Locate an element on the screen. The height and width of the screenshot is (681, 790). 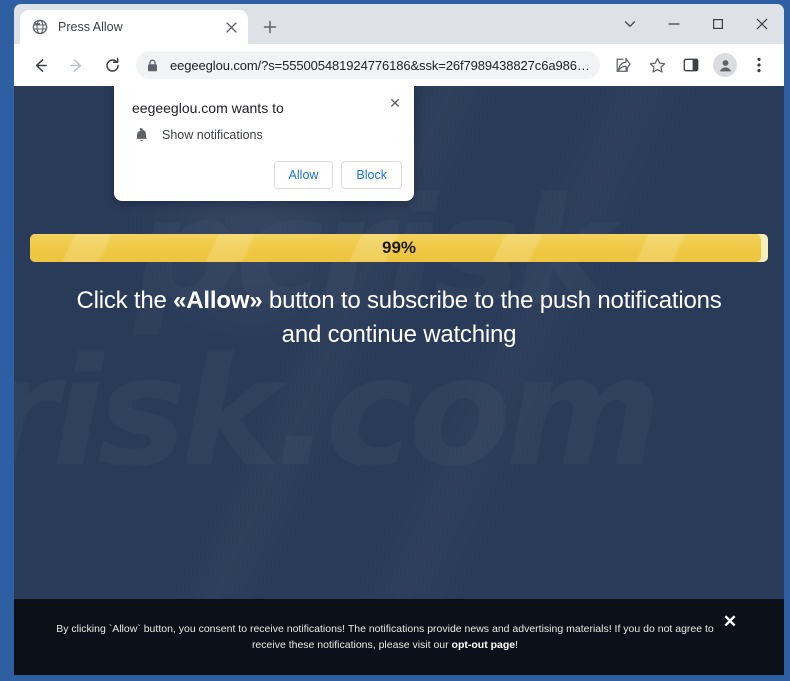
avatar is located at coordinates (725, 65).